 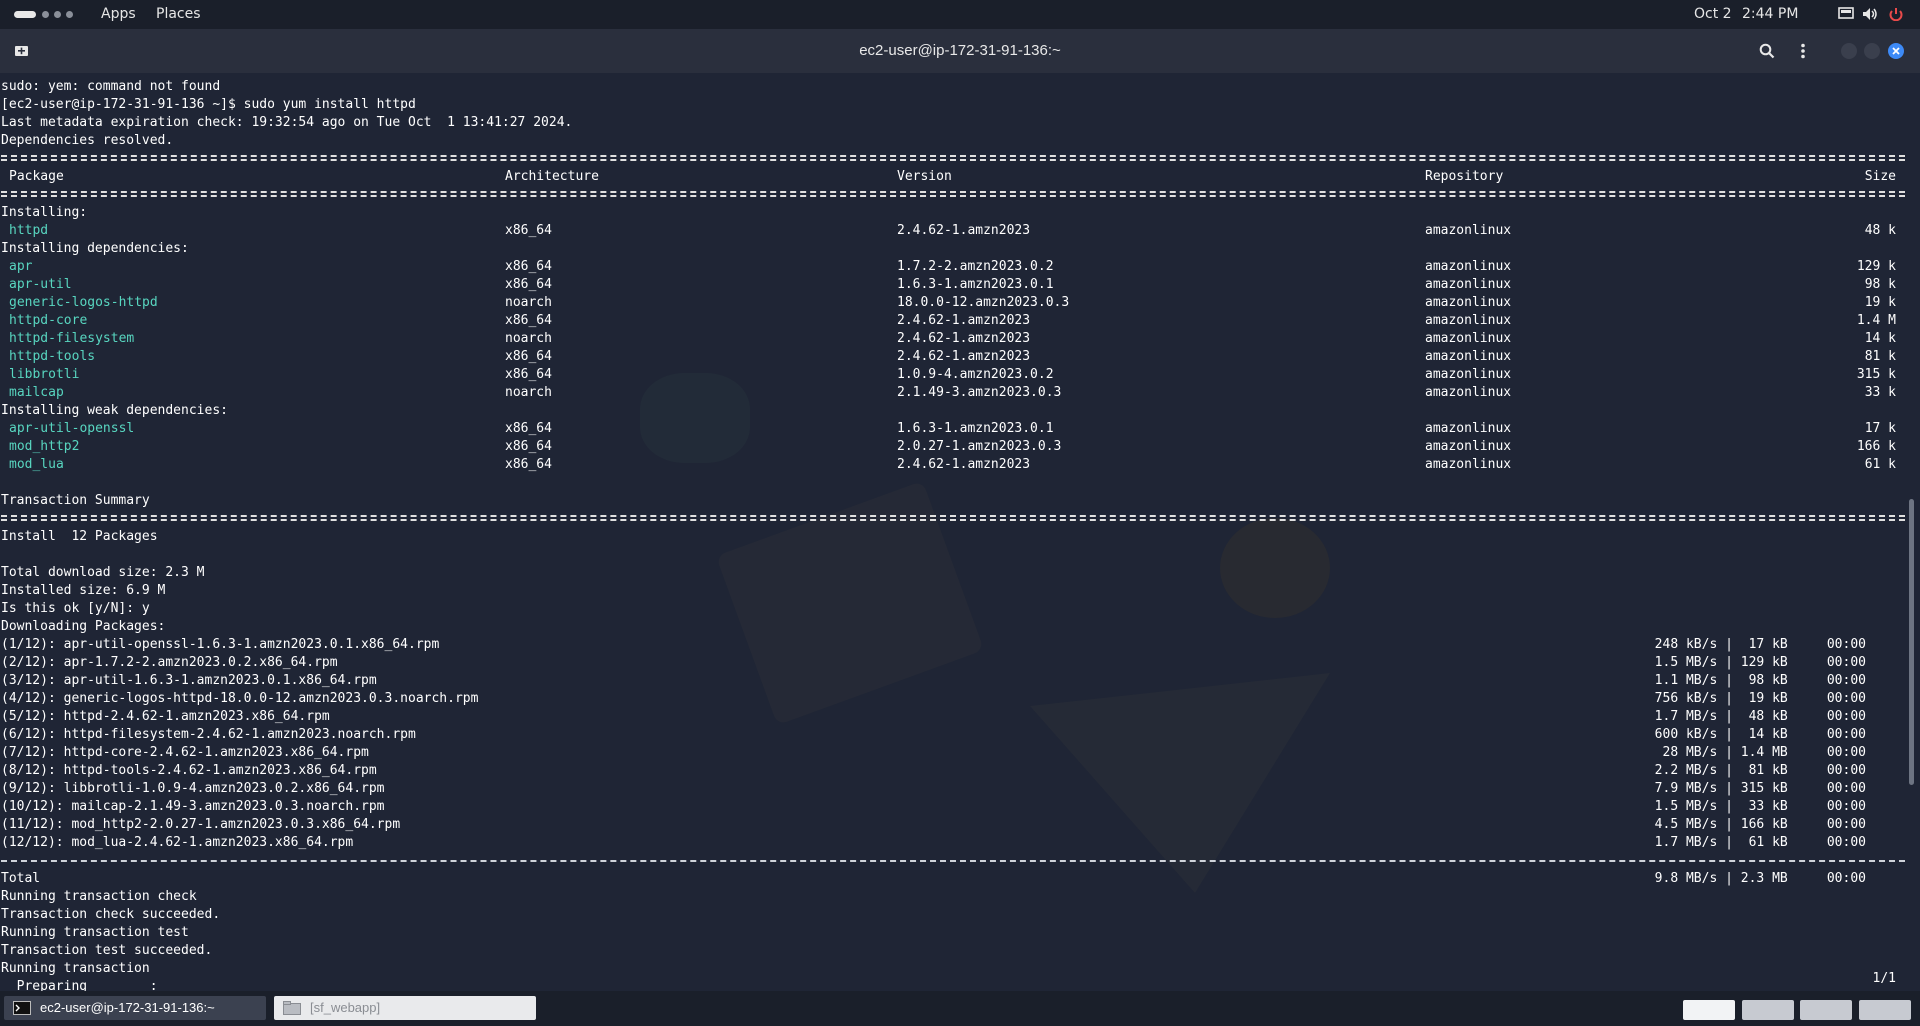 I want to click on power-icon, so click(x=1896, y=14).